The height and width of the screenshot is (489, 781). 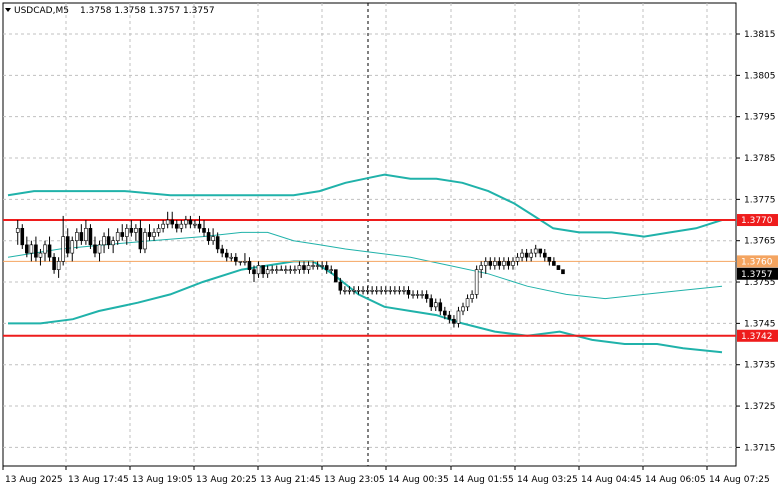 I want to click on symbol-dropdown-icon, so click(x=8, y=10).